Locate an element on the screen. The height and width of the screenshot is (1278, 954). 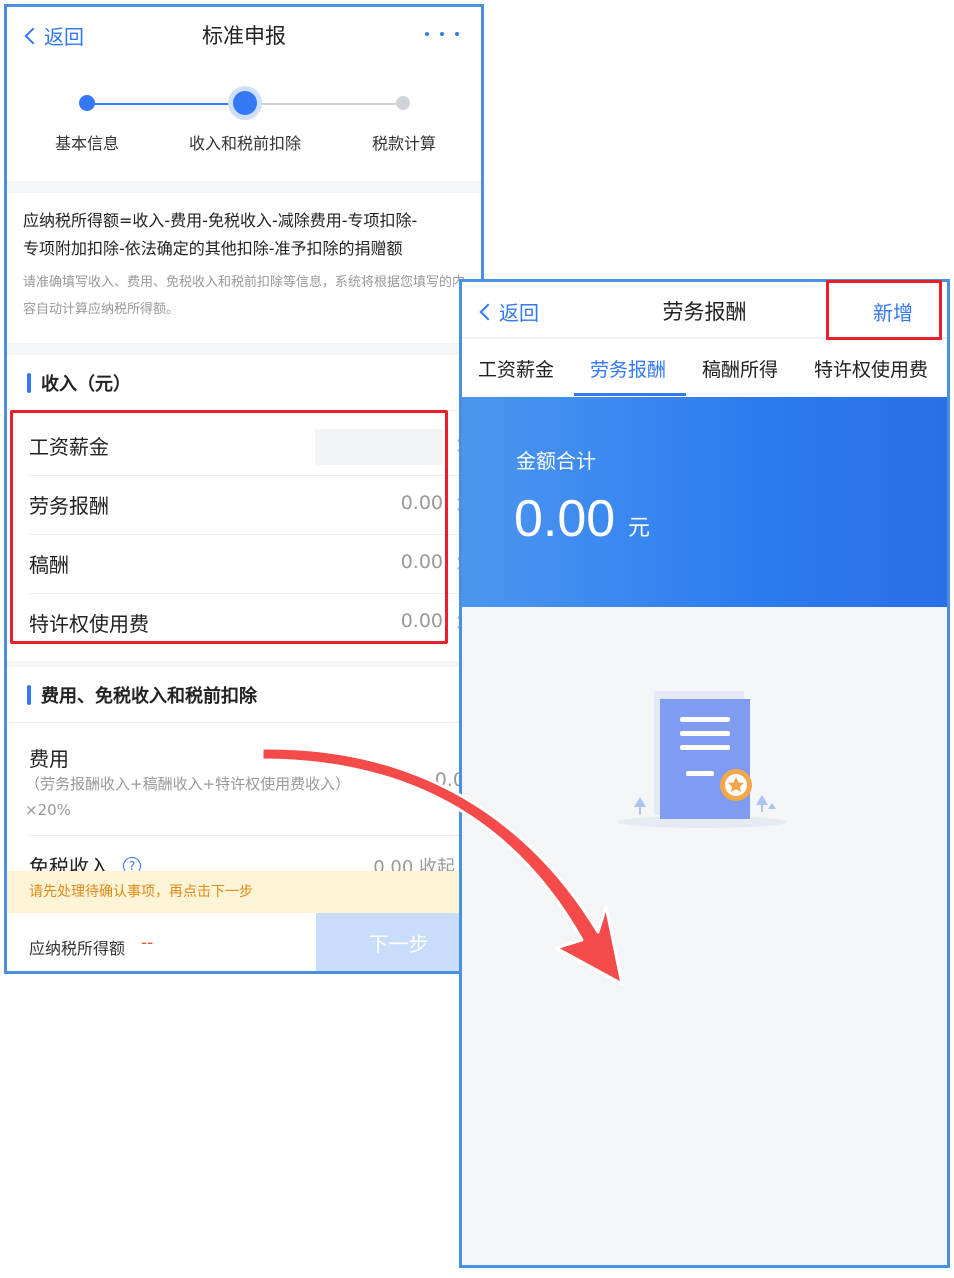
formula-line-1: 应纳税所得额=收入-费用-免税收入-减除费用-专项扣除- is located at coordinates (220, 220).